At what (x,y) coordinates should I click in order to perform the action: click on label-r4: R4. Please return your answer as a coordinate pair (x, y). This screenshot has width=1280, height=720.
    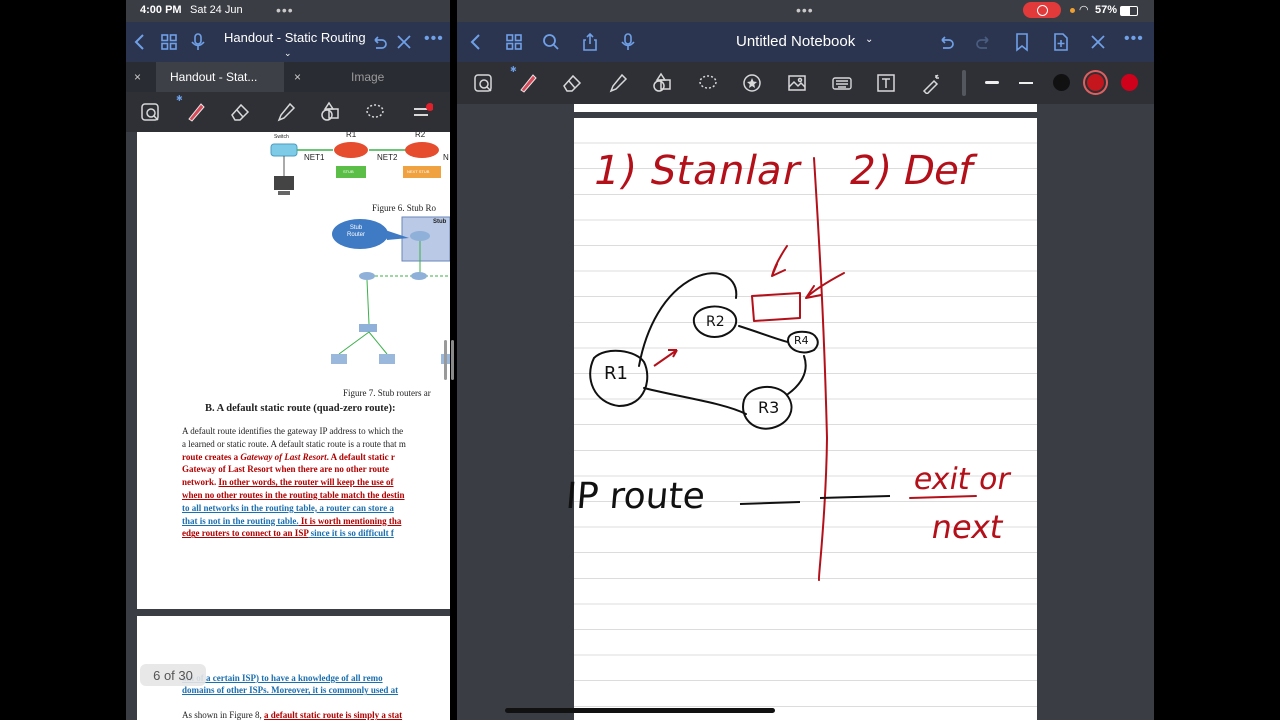
    Looking at the image, I should click on (801, 340).